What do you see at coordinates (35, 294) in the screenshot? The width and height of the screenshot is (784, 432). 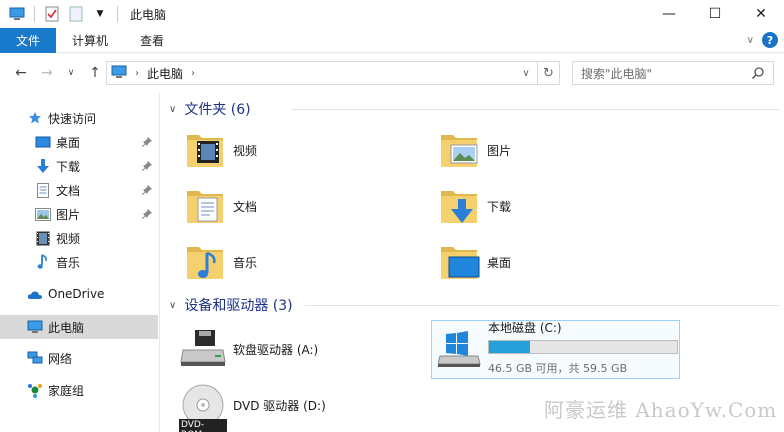 I see `cloud-icon` at bounding box center [35, 294].